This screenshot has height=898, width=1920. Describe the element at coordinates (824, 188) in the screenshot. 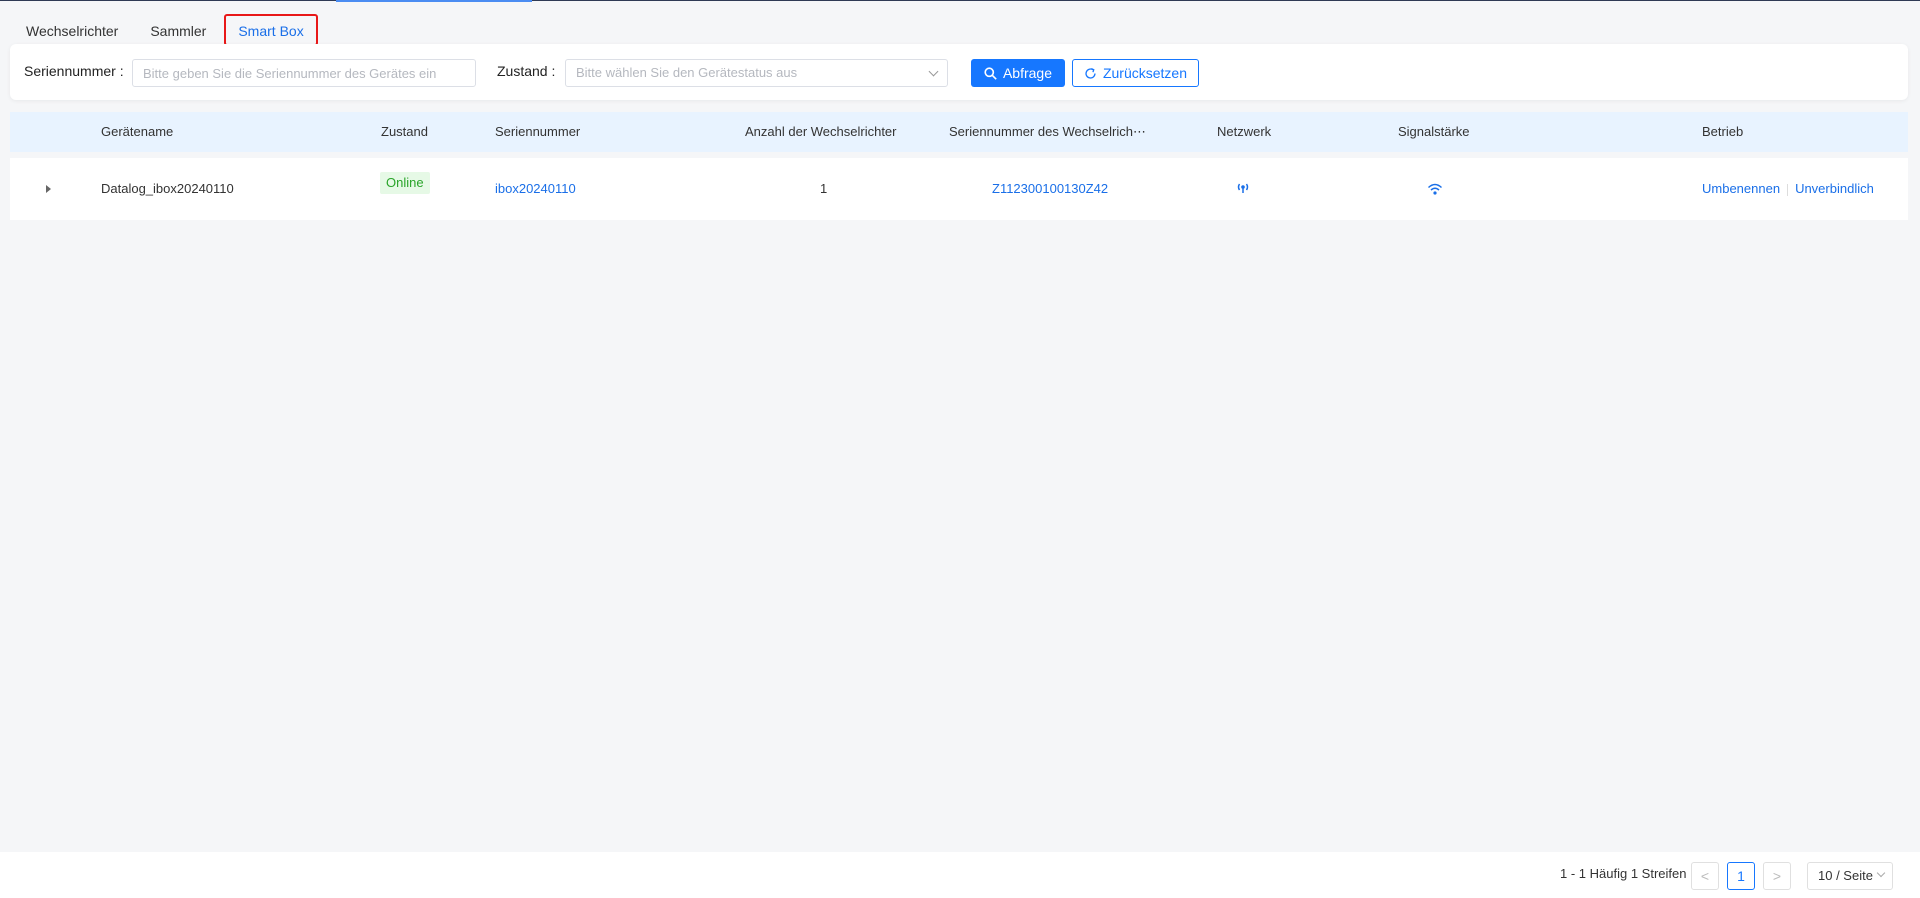

I see `inverter-count-cell: 1` at that location.